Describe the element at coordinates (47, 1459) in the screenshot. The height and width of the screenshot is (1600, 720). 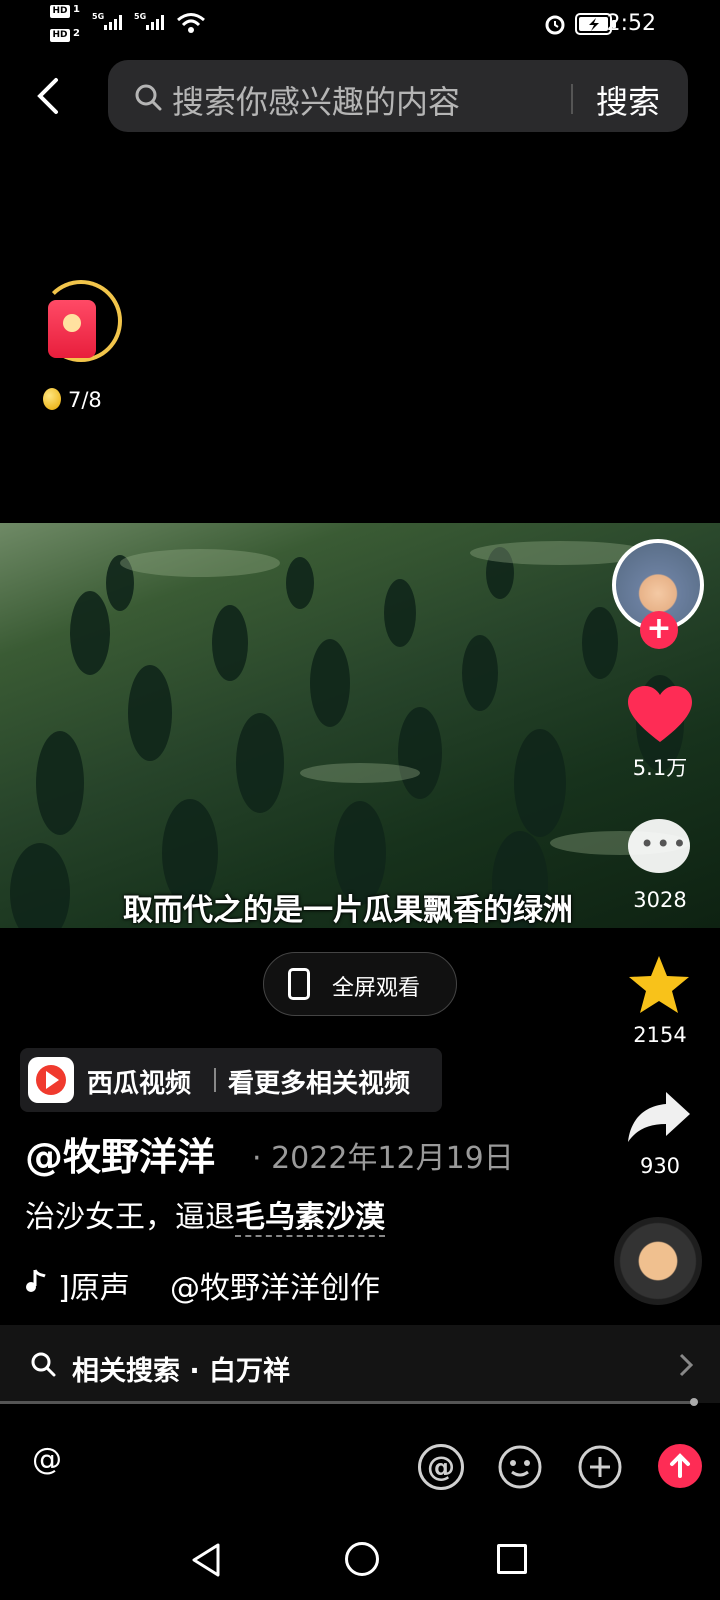
I see `comment-input: @` at that location.